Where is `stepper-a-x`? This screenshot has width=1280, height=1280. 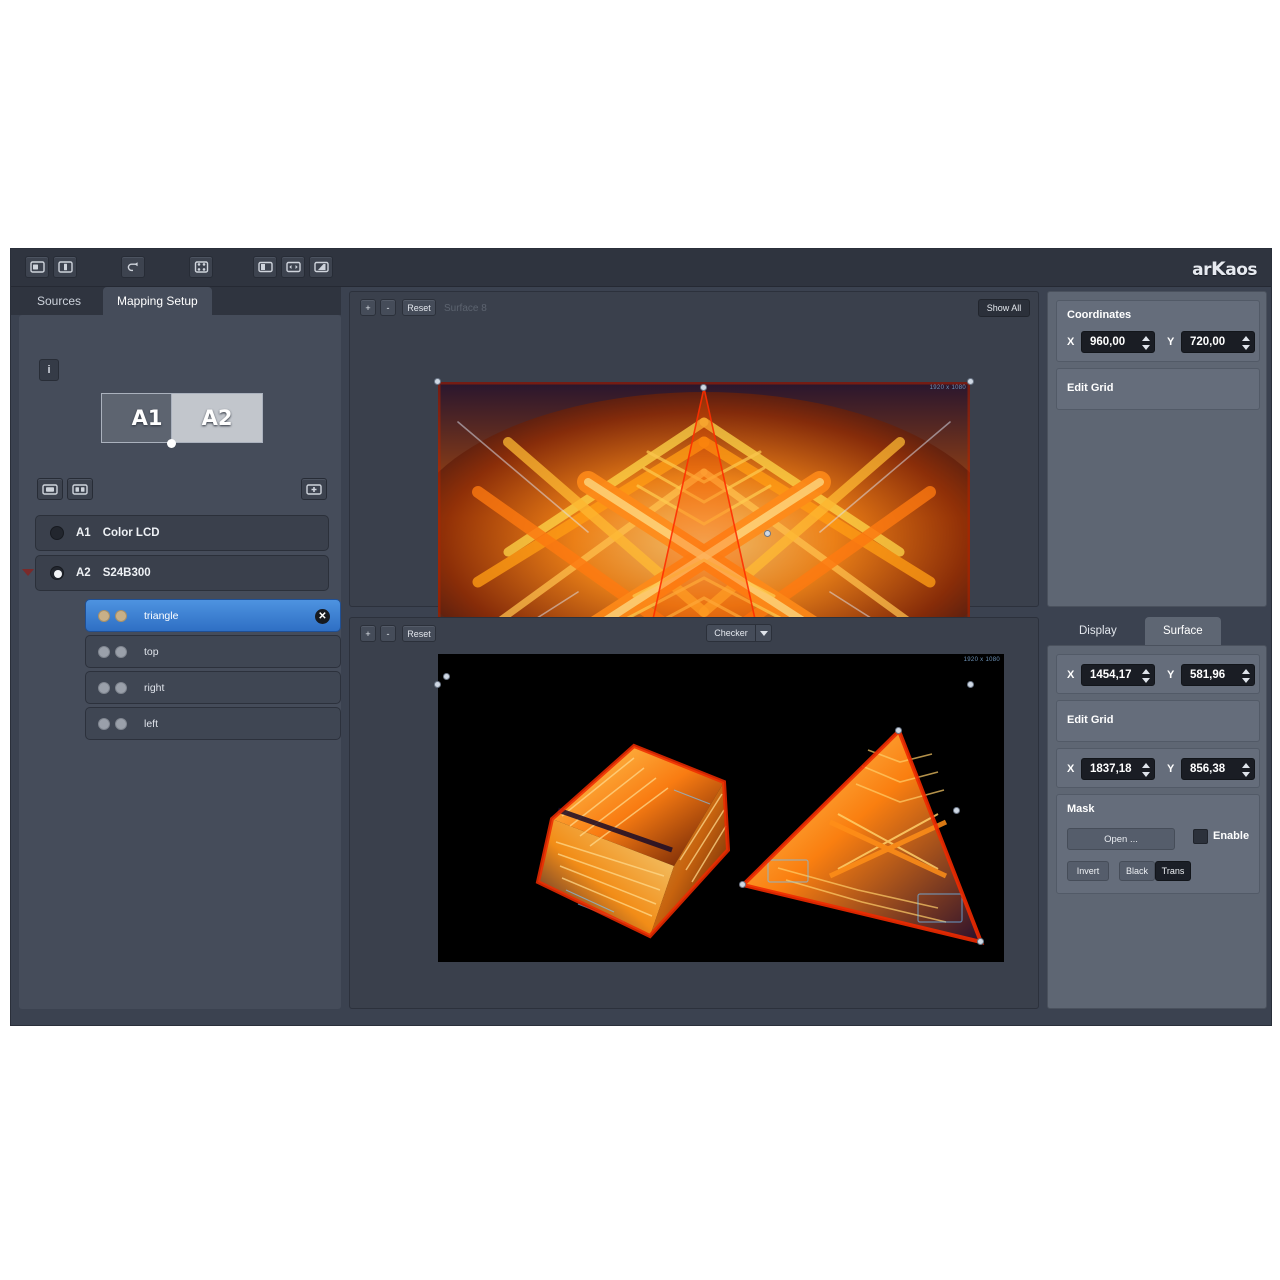 stepper-a-x is located at coordinates (1145, 676).